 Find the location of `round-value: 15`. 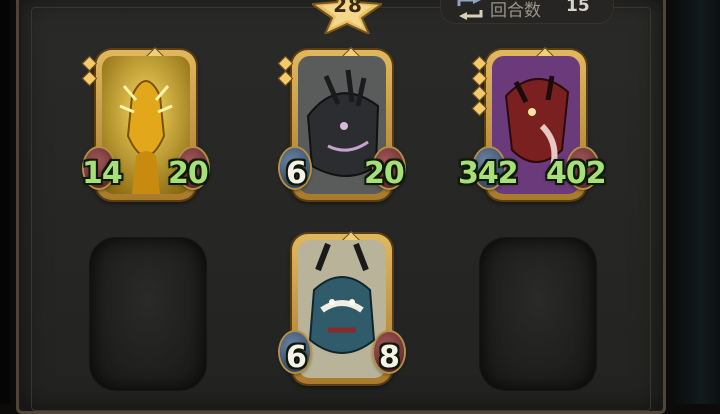

round-value: 15 is located at coordinates (578, 8).